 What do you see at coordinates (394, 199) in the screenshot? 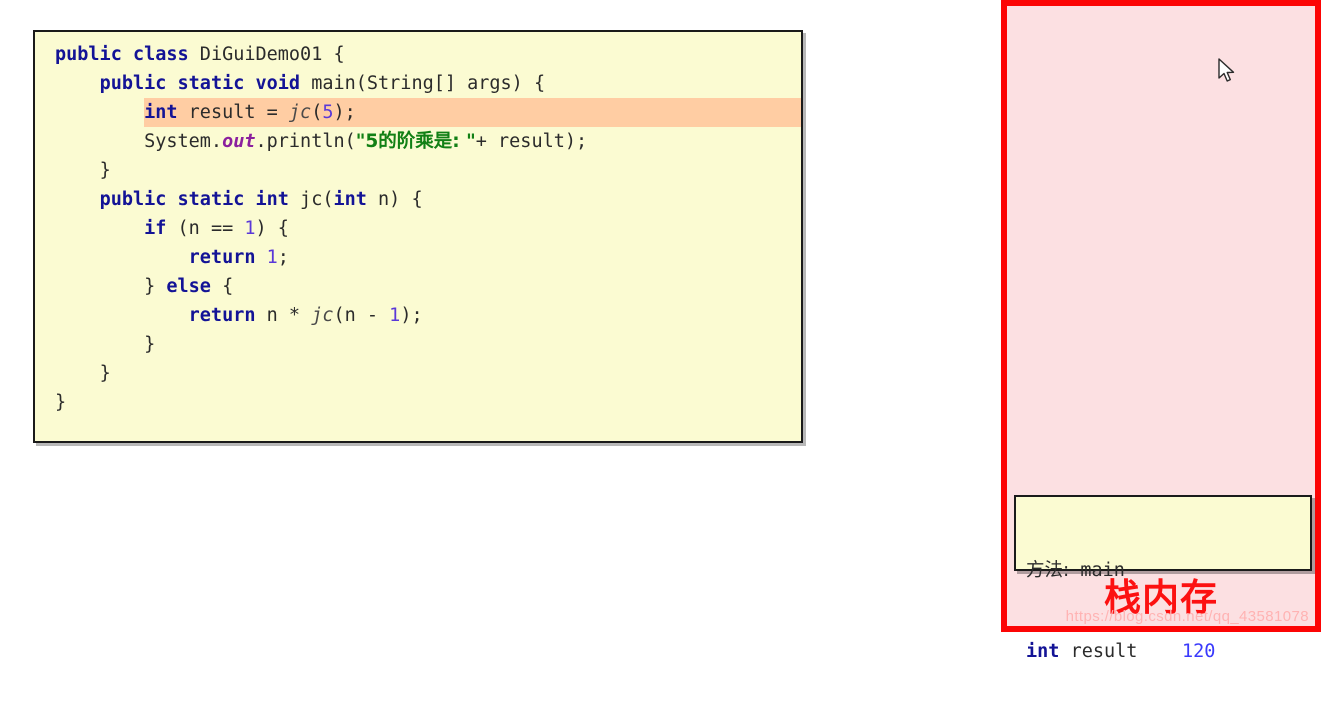
I see `code-token: n) {` at bounding box center [394, 199].